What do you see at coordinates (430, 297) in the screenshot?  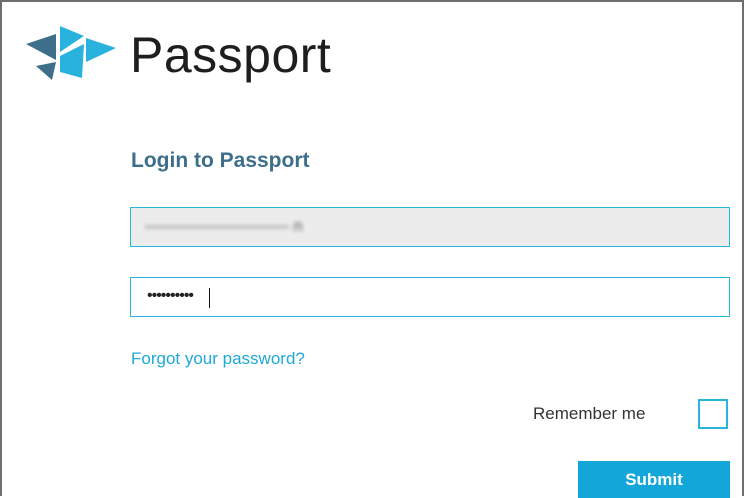 I see `password-field: ••••••••••` at bounding box center [430, 297].